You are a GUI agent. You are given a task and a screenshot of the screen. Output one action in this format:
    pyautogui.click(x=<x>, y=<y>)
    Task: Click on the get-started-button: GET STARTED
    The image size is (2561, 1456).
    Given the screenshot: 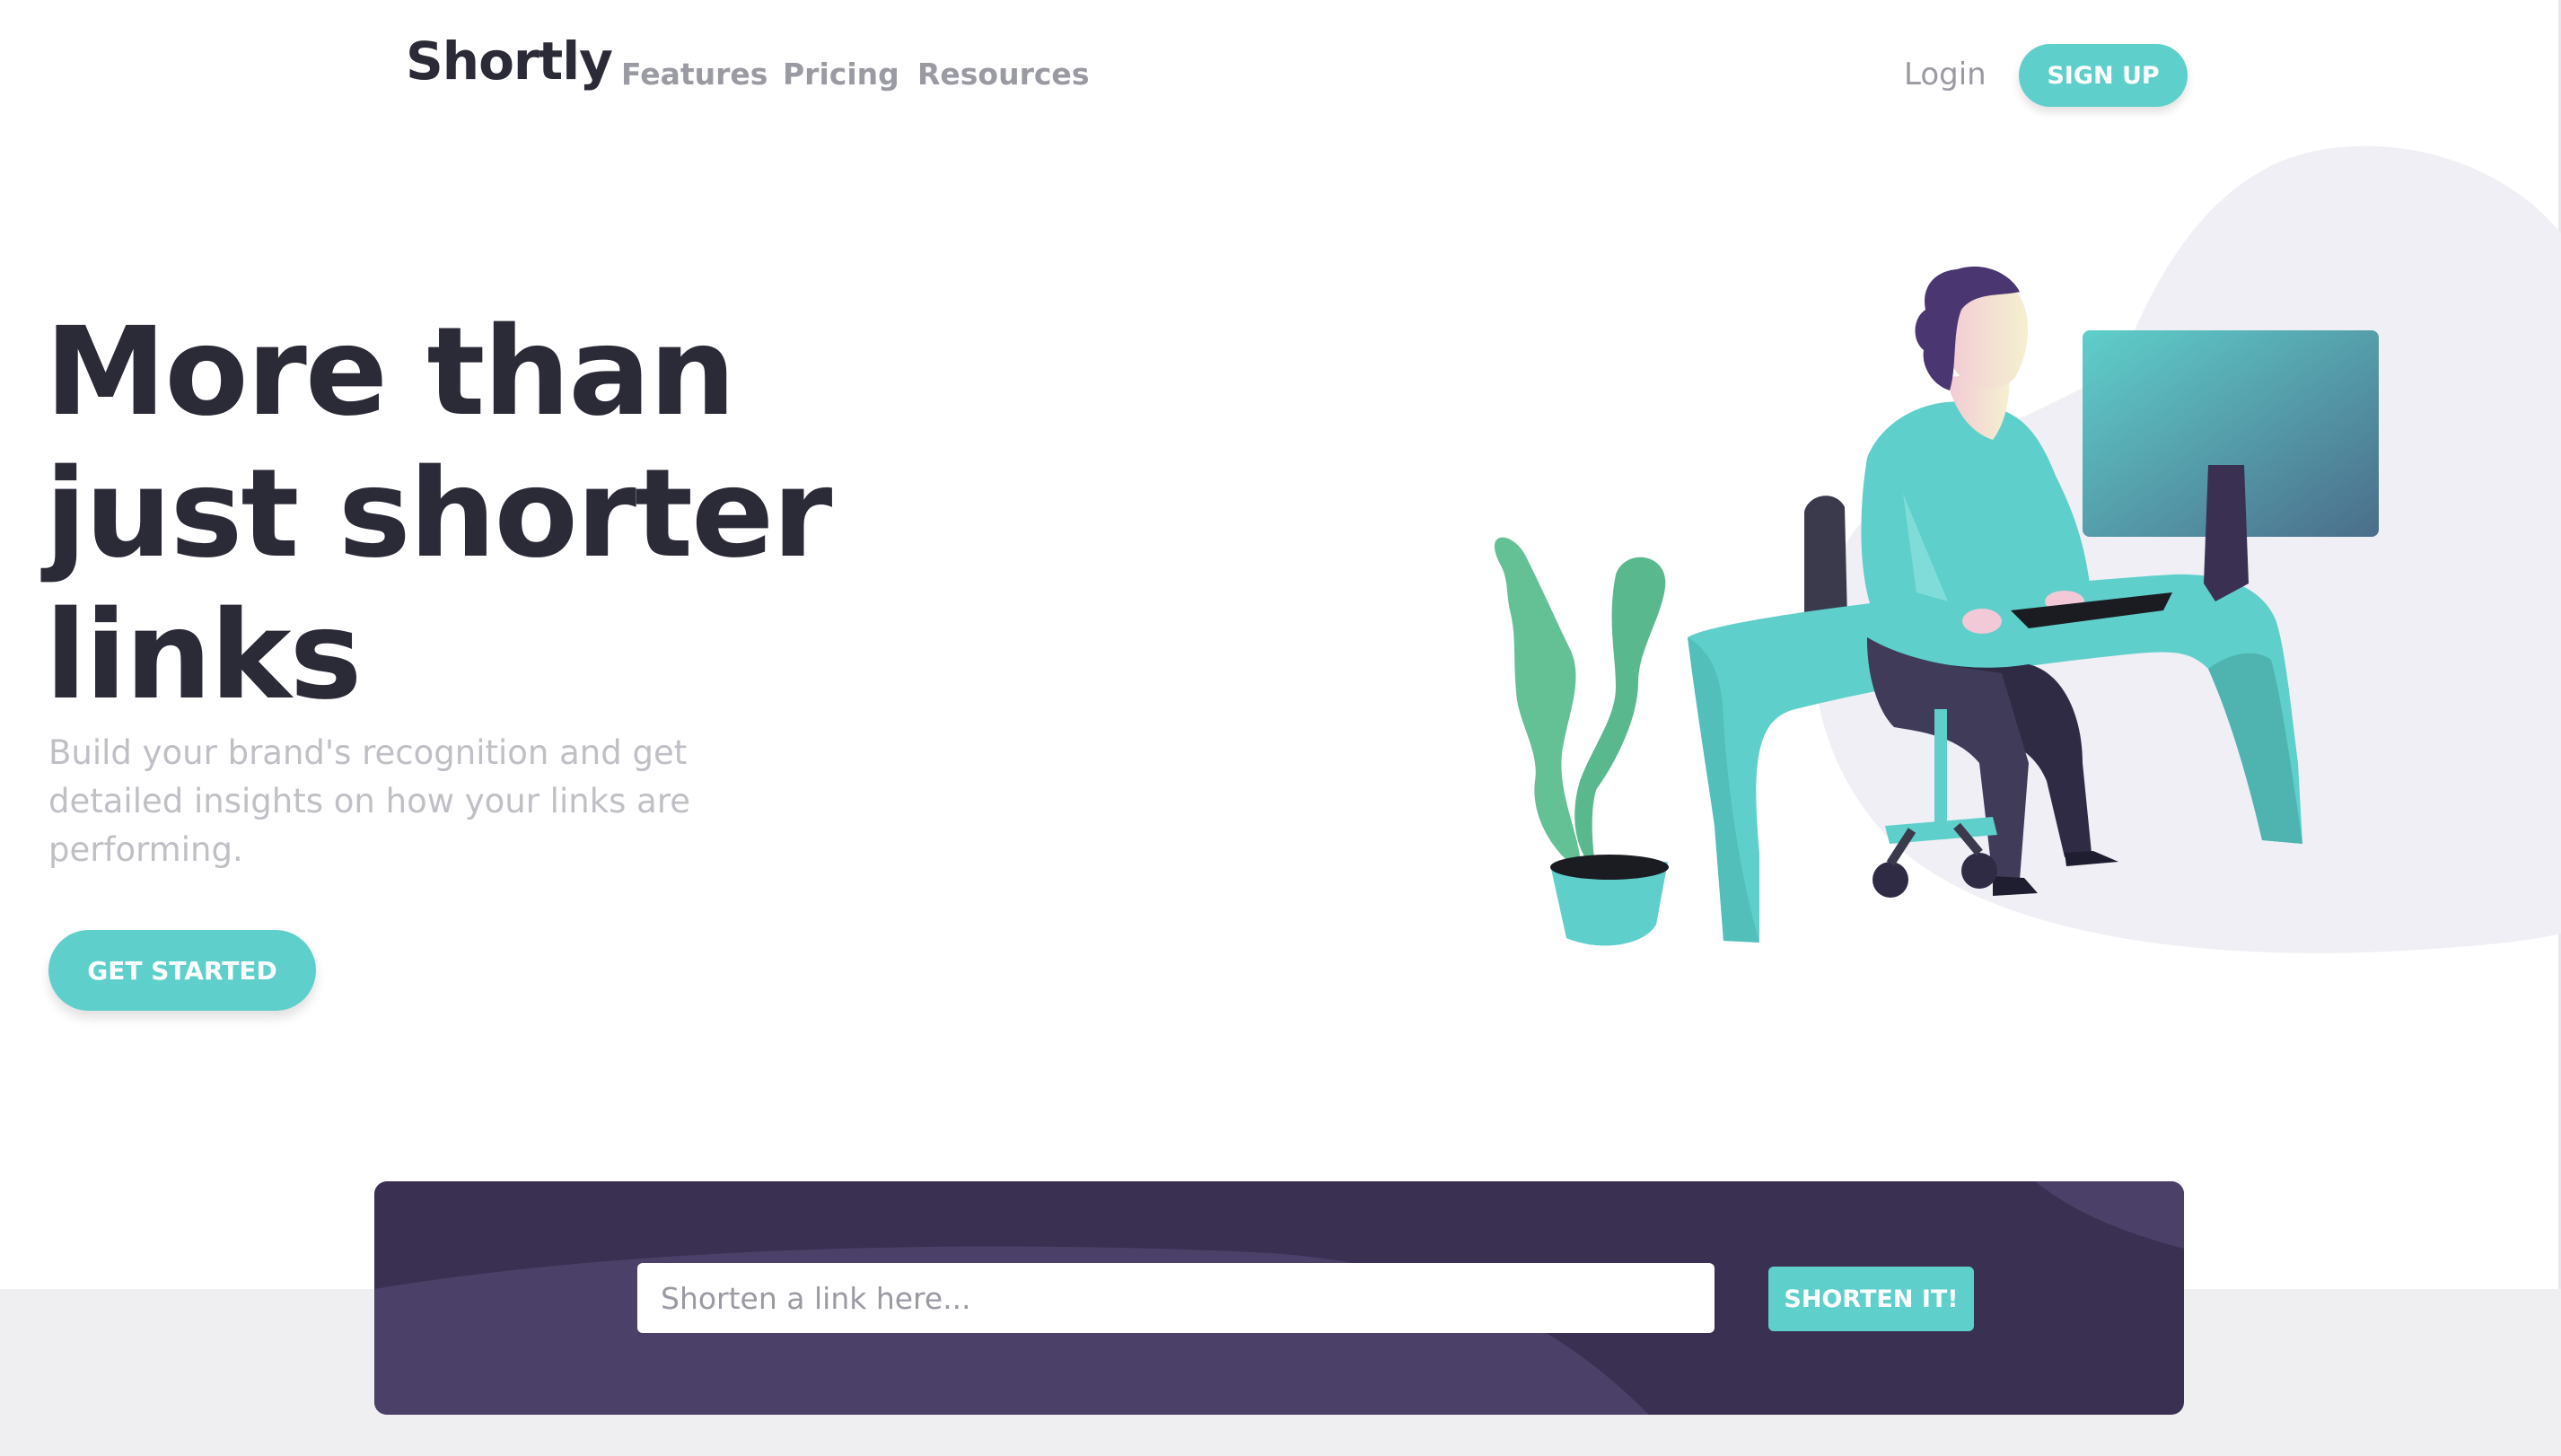 What is the action you would take?
    pyautogui.click(x=182, y=971)
    